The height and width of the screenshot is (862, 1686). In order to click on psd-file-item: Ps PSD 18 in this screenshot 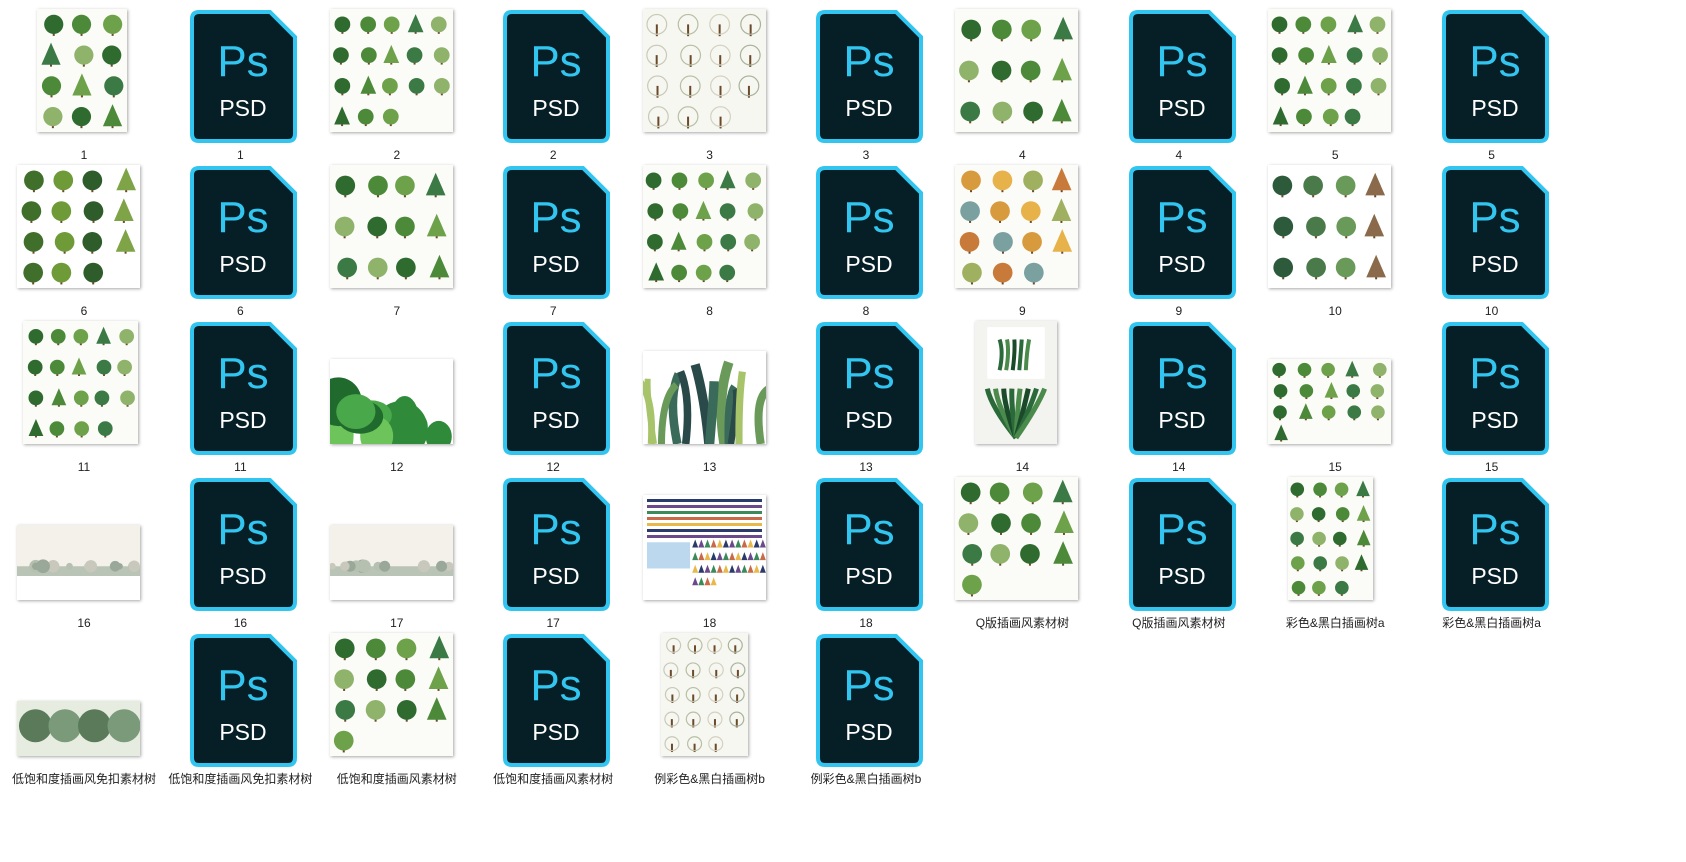, I will do `click(866, 552)`.